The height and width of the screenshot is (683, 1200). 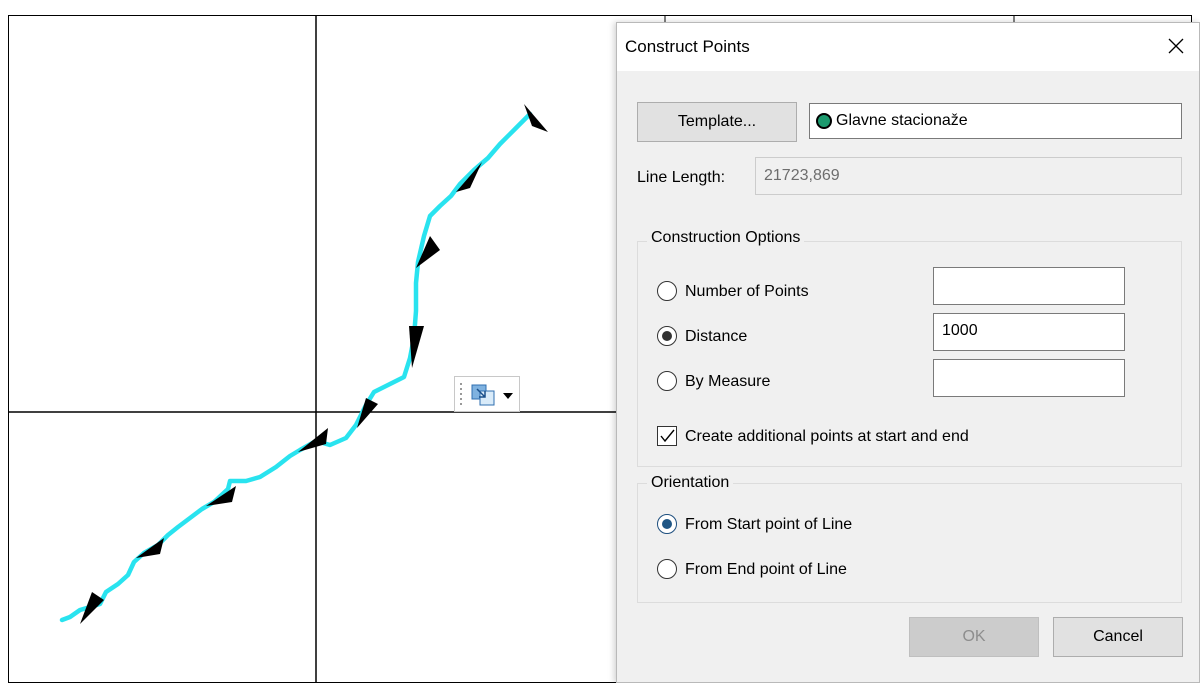 I want to click on close-icon, so click(x=1176, y=46).